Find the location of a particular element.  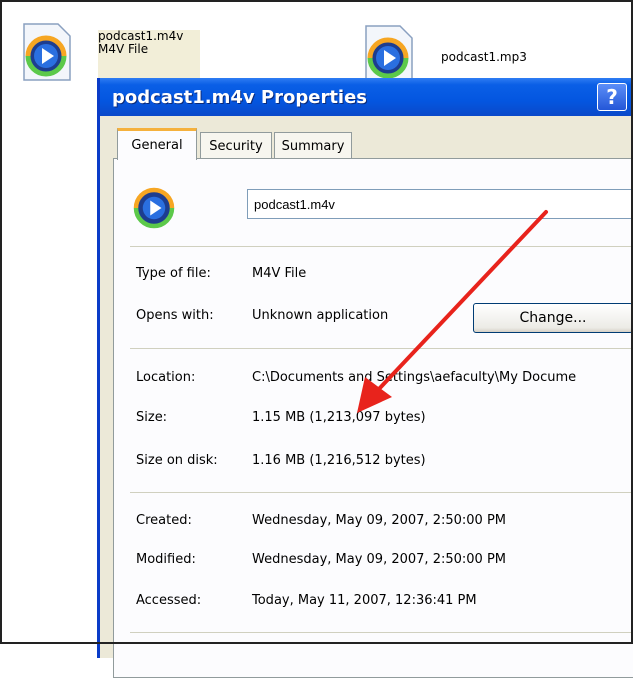

annotation-arrow is located at coordinates (452, 311).